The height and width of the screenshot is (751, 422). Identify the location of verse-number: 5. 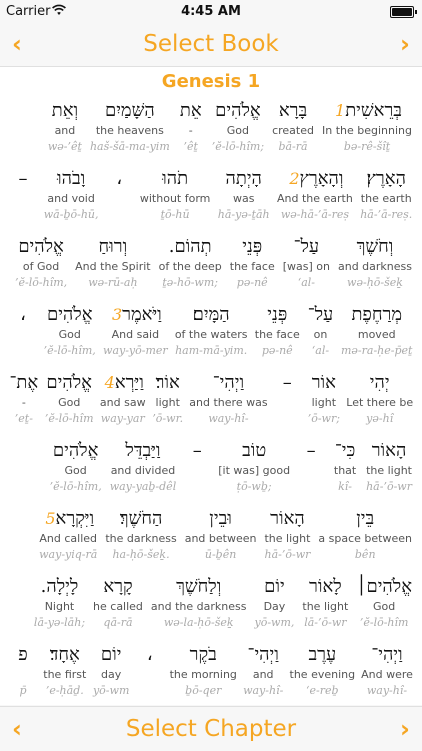
(50, 518).